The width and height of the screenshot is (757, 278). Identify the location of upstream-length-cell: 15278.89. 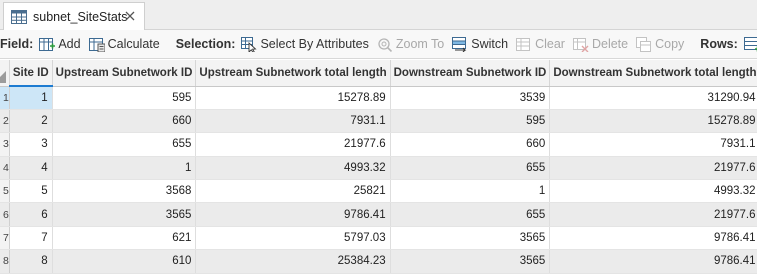
(293, 98).